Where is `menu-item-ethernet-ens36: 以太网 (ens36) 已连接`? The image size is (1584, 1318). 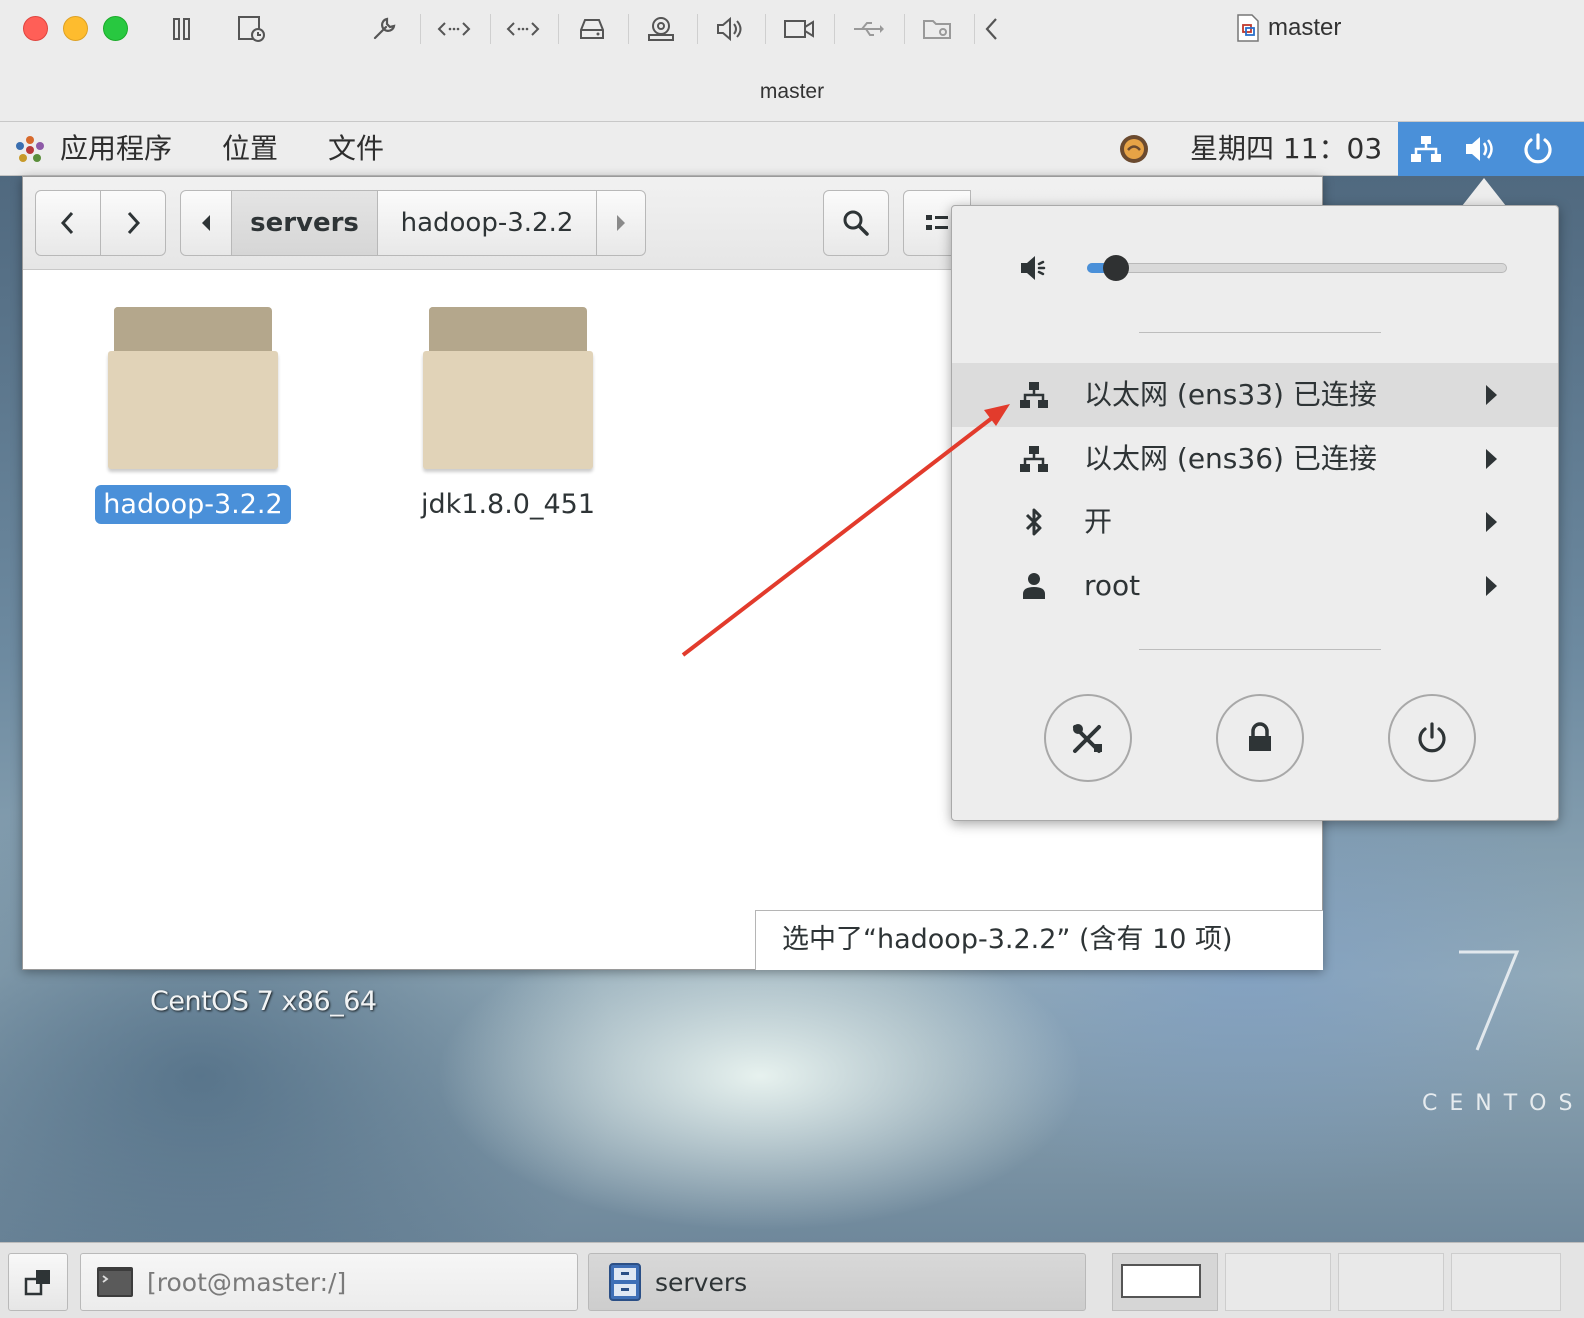
menu-item-ethernet-ens36: 以太网 (ens36) 已连接 is located at coordinates (1255, 459).